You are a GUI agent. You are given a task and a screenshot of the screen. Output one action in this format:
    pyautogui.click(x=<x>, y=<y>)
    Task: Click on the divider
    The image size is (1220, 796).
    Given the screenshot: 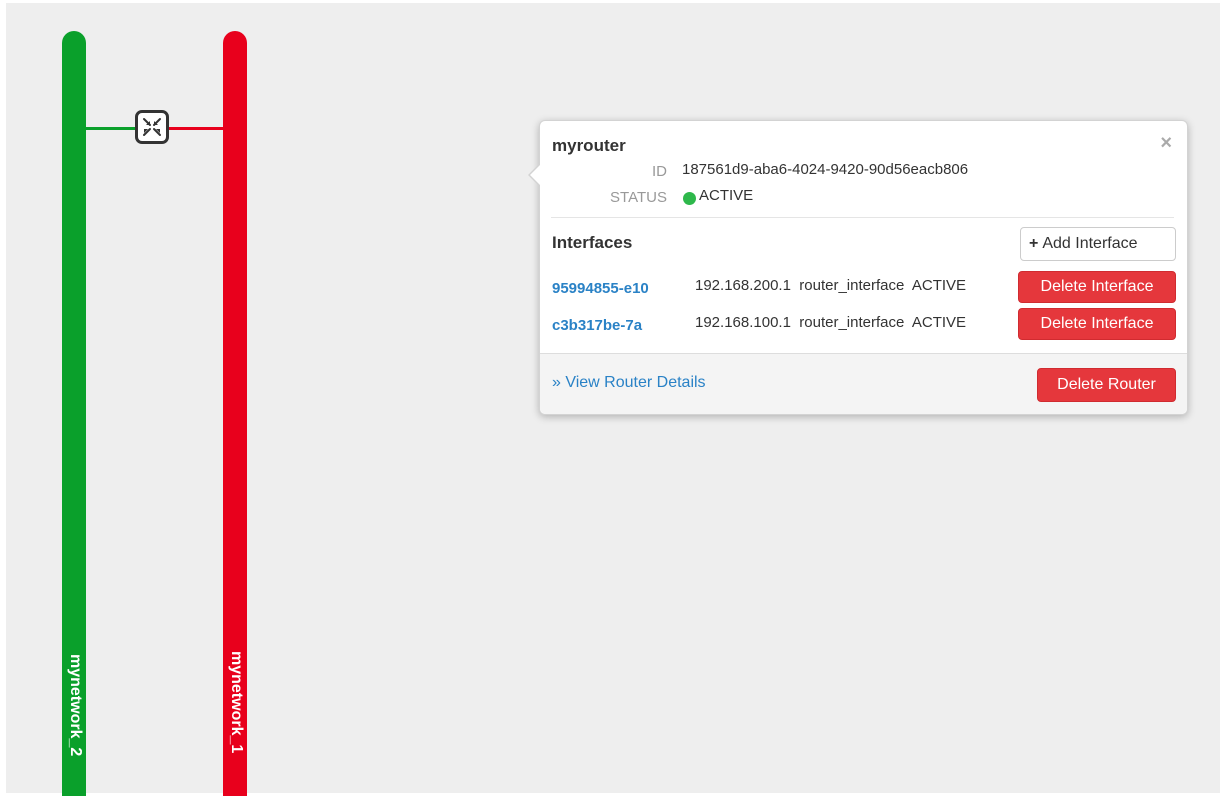 What is the action you would take?
    pyautogui.click(x=862, y=217)
    